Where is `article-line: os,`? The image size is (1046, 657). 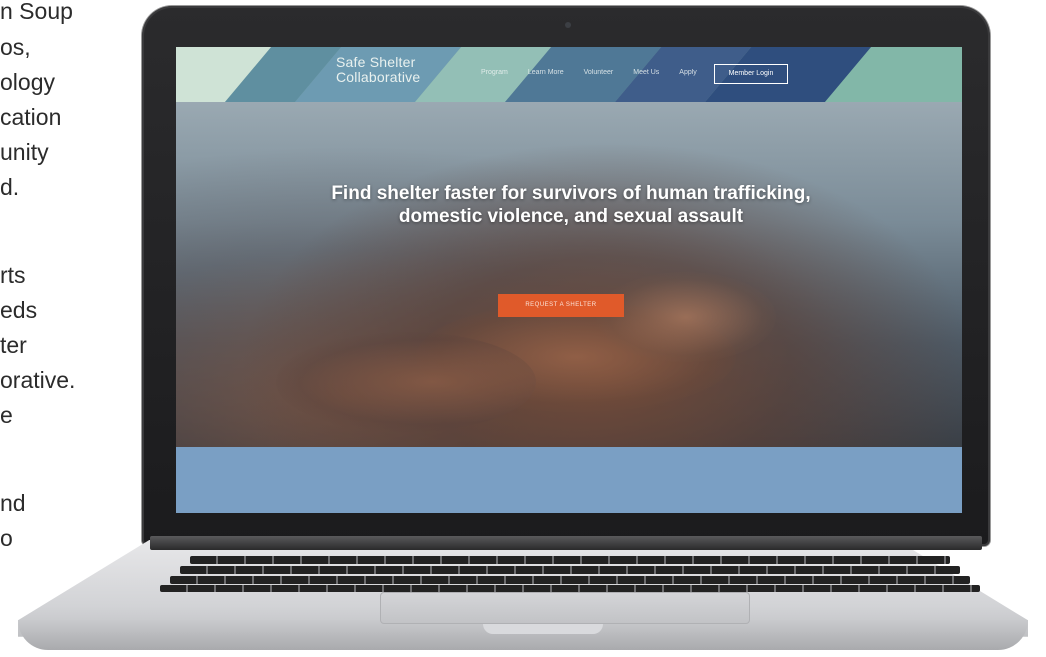 article-line: os, is located at coordinates (15, 47).